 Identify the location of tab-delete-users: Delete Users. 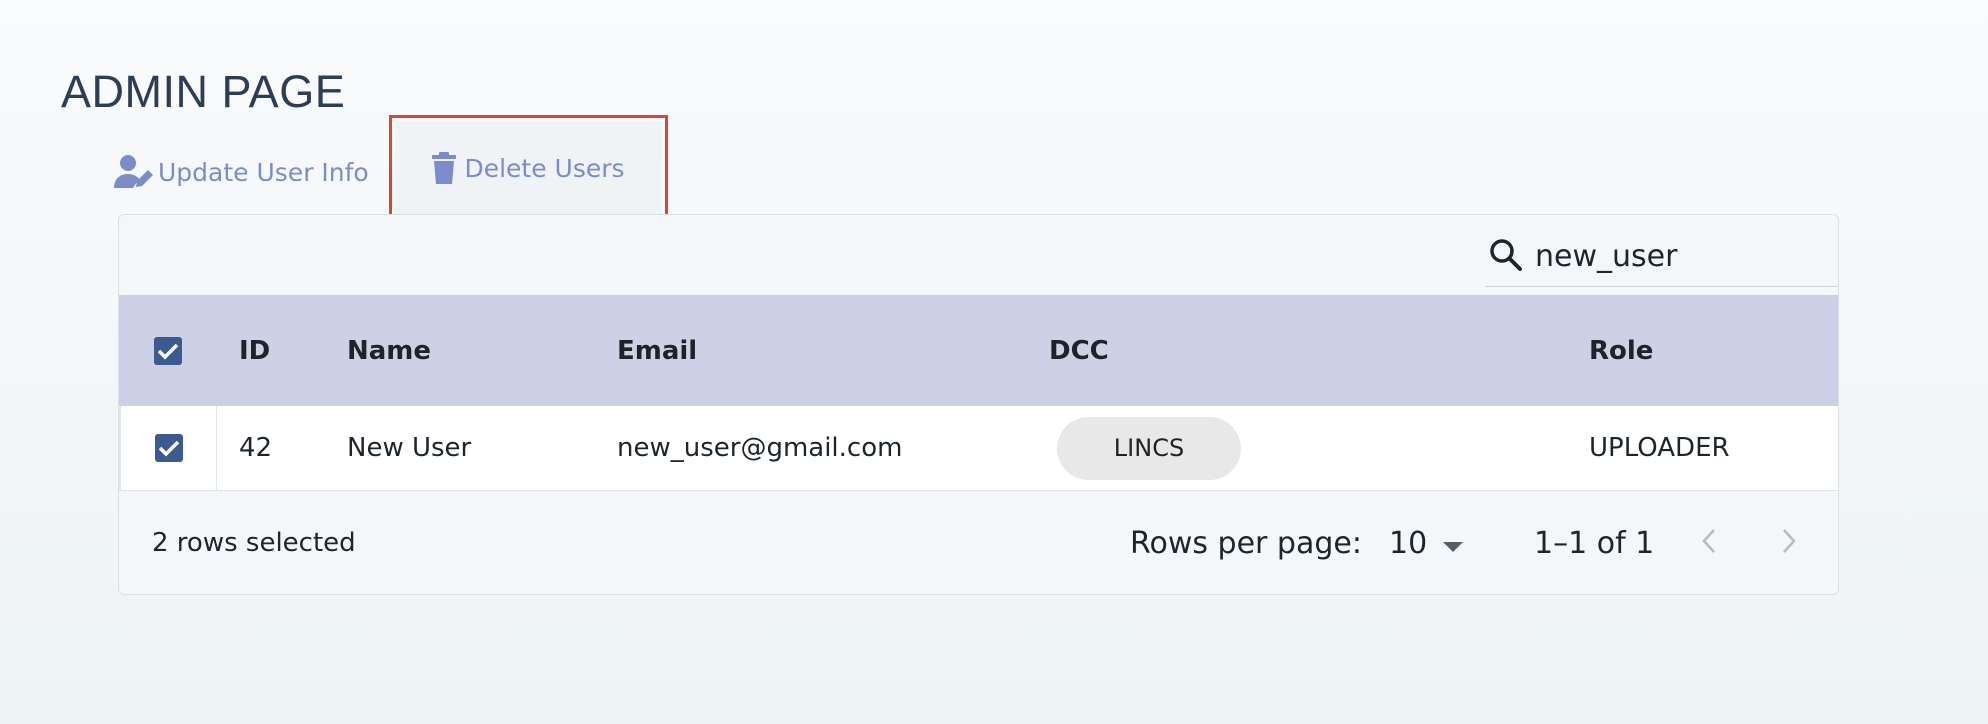
(528, 168).